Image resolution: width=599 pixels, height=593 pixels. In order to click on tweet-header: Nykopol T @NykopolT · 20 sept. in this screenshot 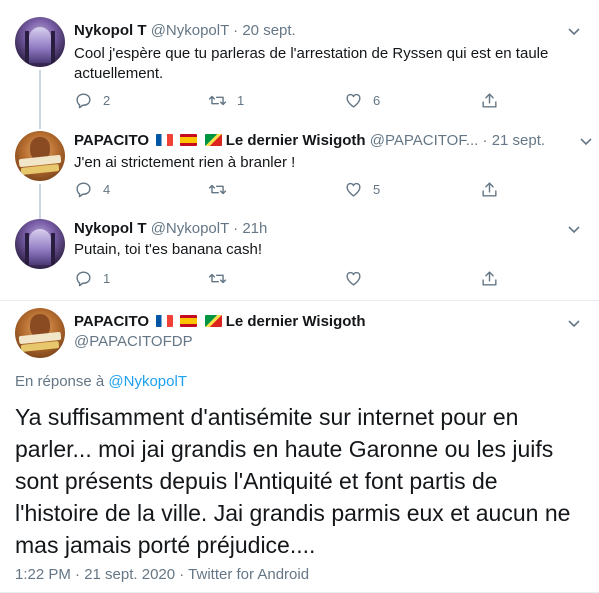, I will do `click(185, 31)`.